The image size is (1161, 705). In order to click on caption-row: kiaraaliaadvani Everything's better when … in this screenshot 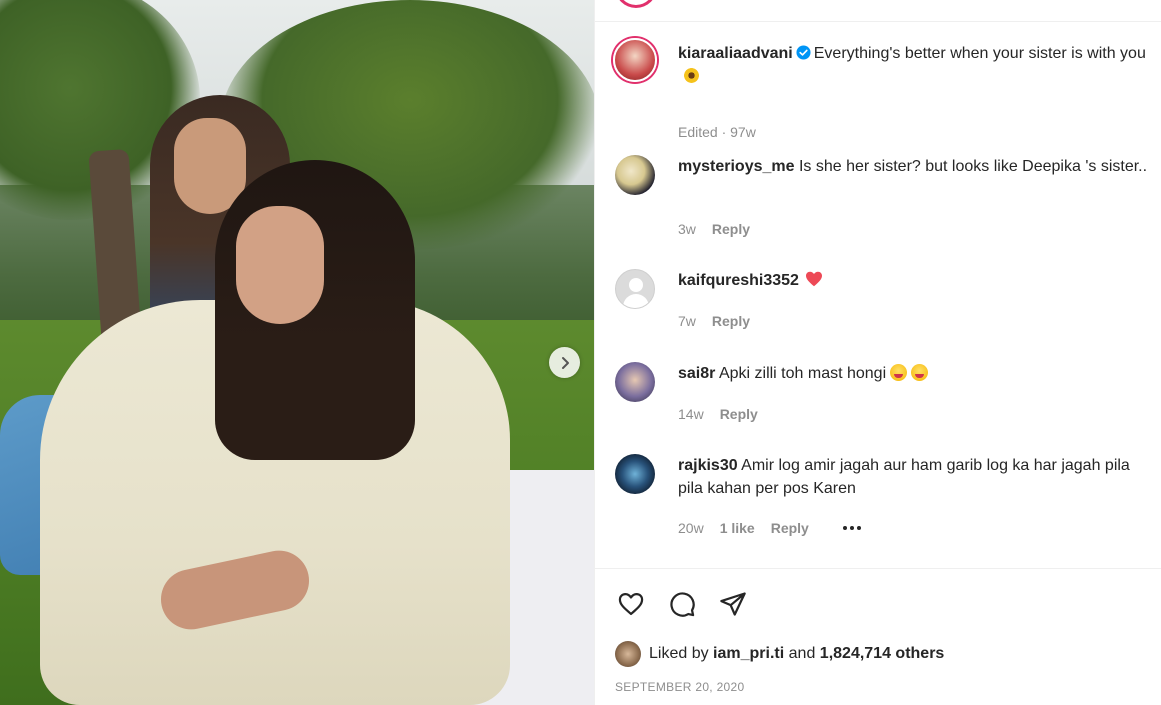, I will do `click(885, 89)`.